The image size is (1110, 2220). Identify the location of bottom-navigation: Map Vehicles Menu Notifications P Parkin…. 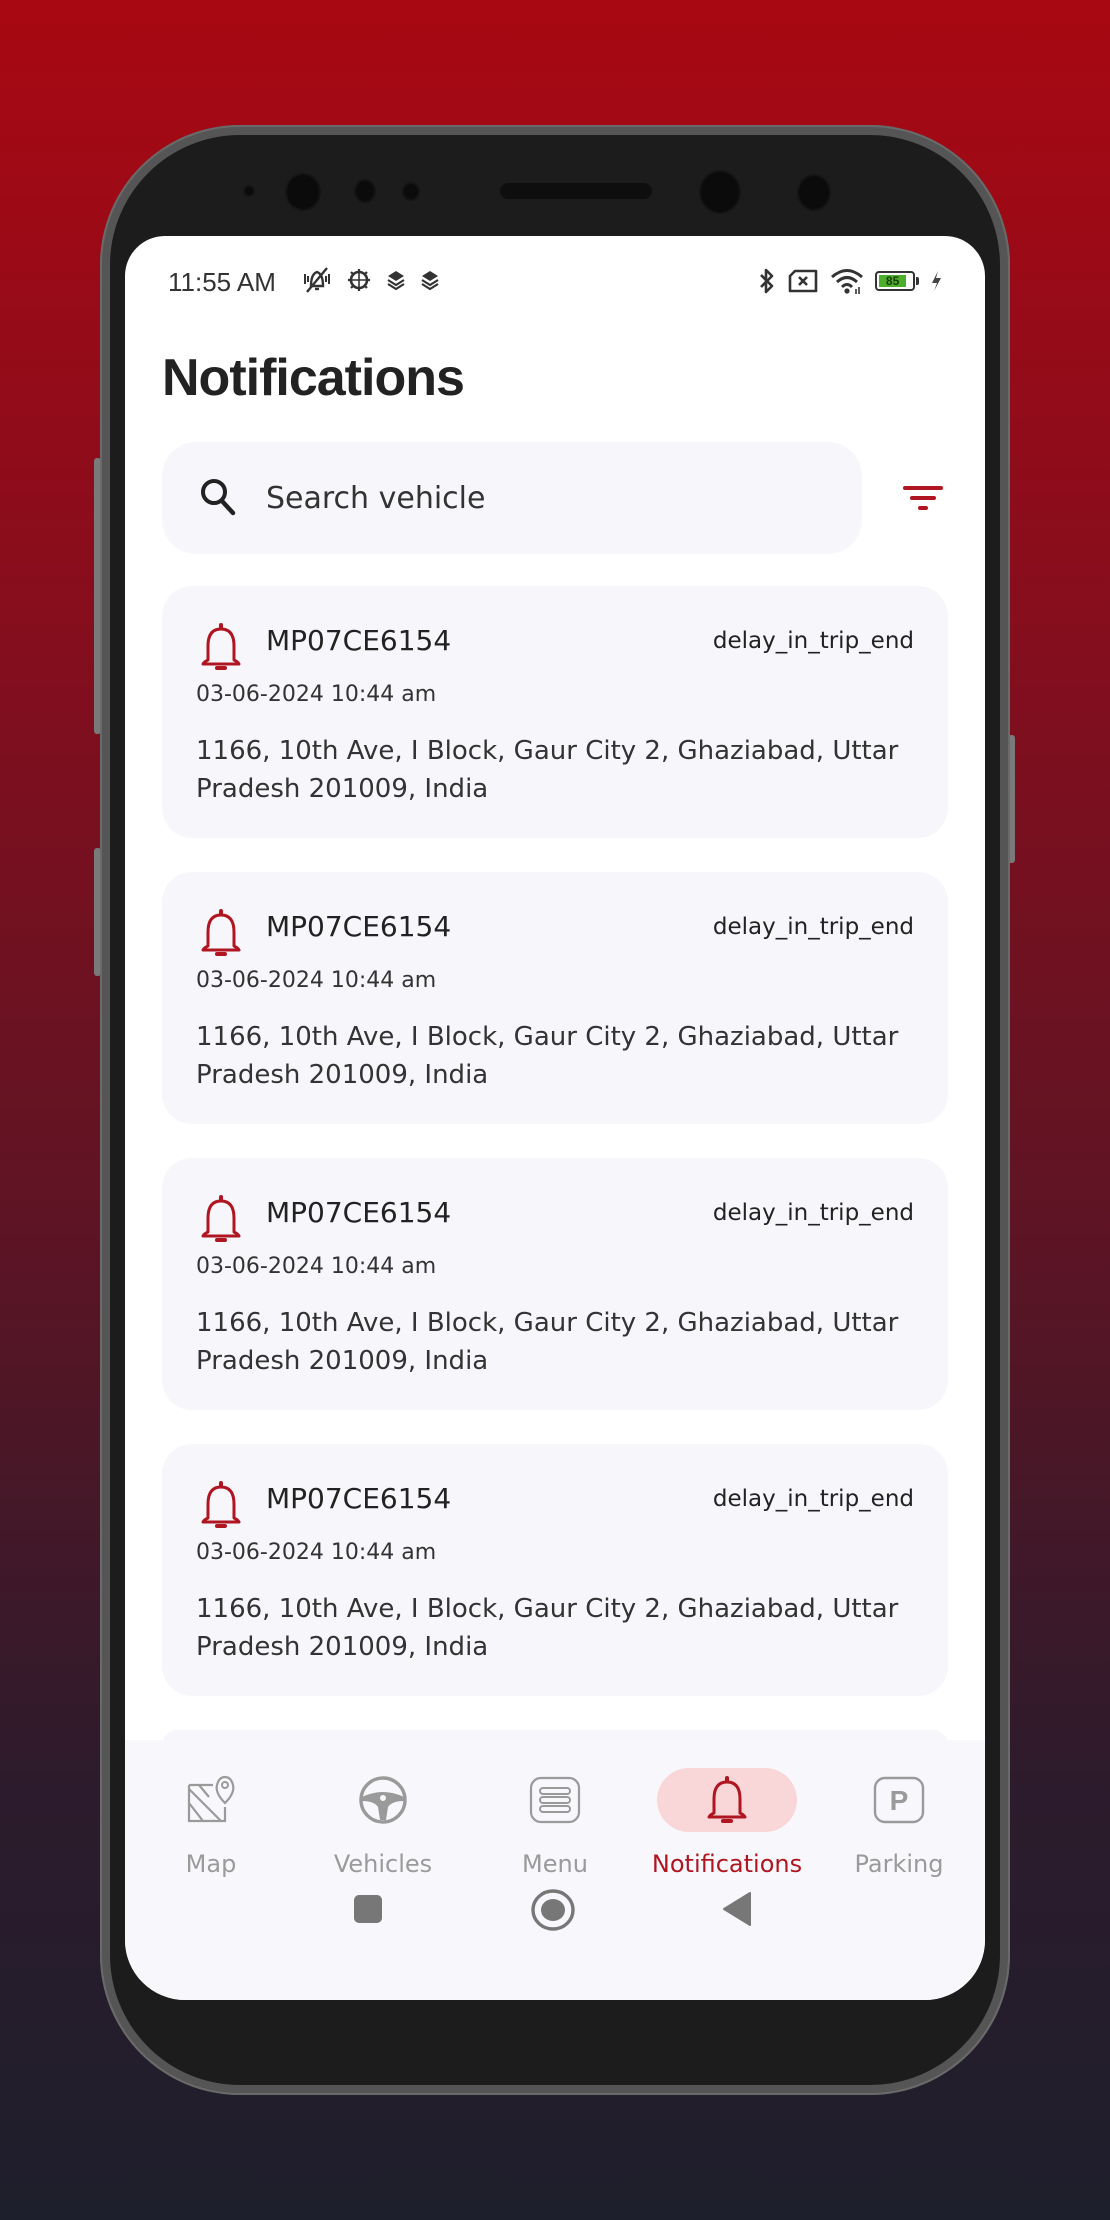
(555, 1870).